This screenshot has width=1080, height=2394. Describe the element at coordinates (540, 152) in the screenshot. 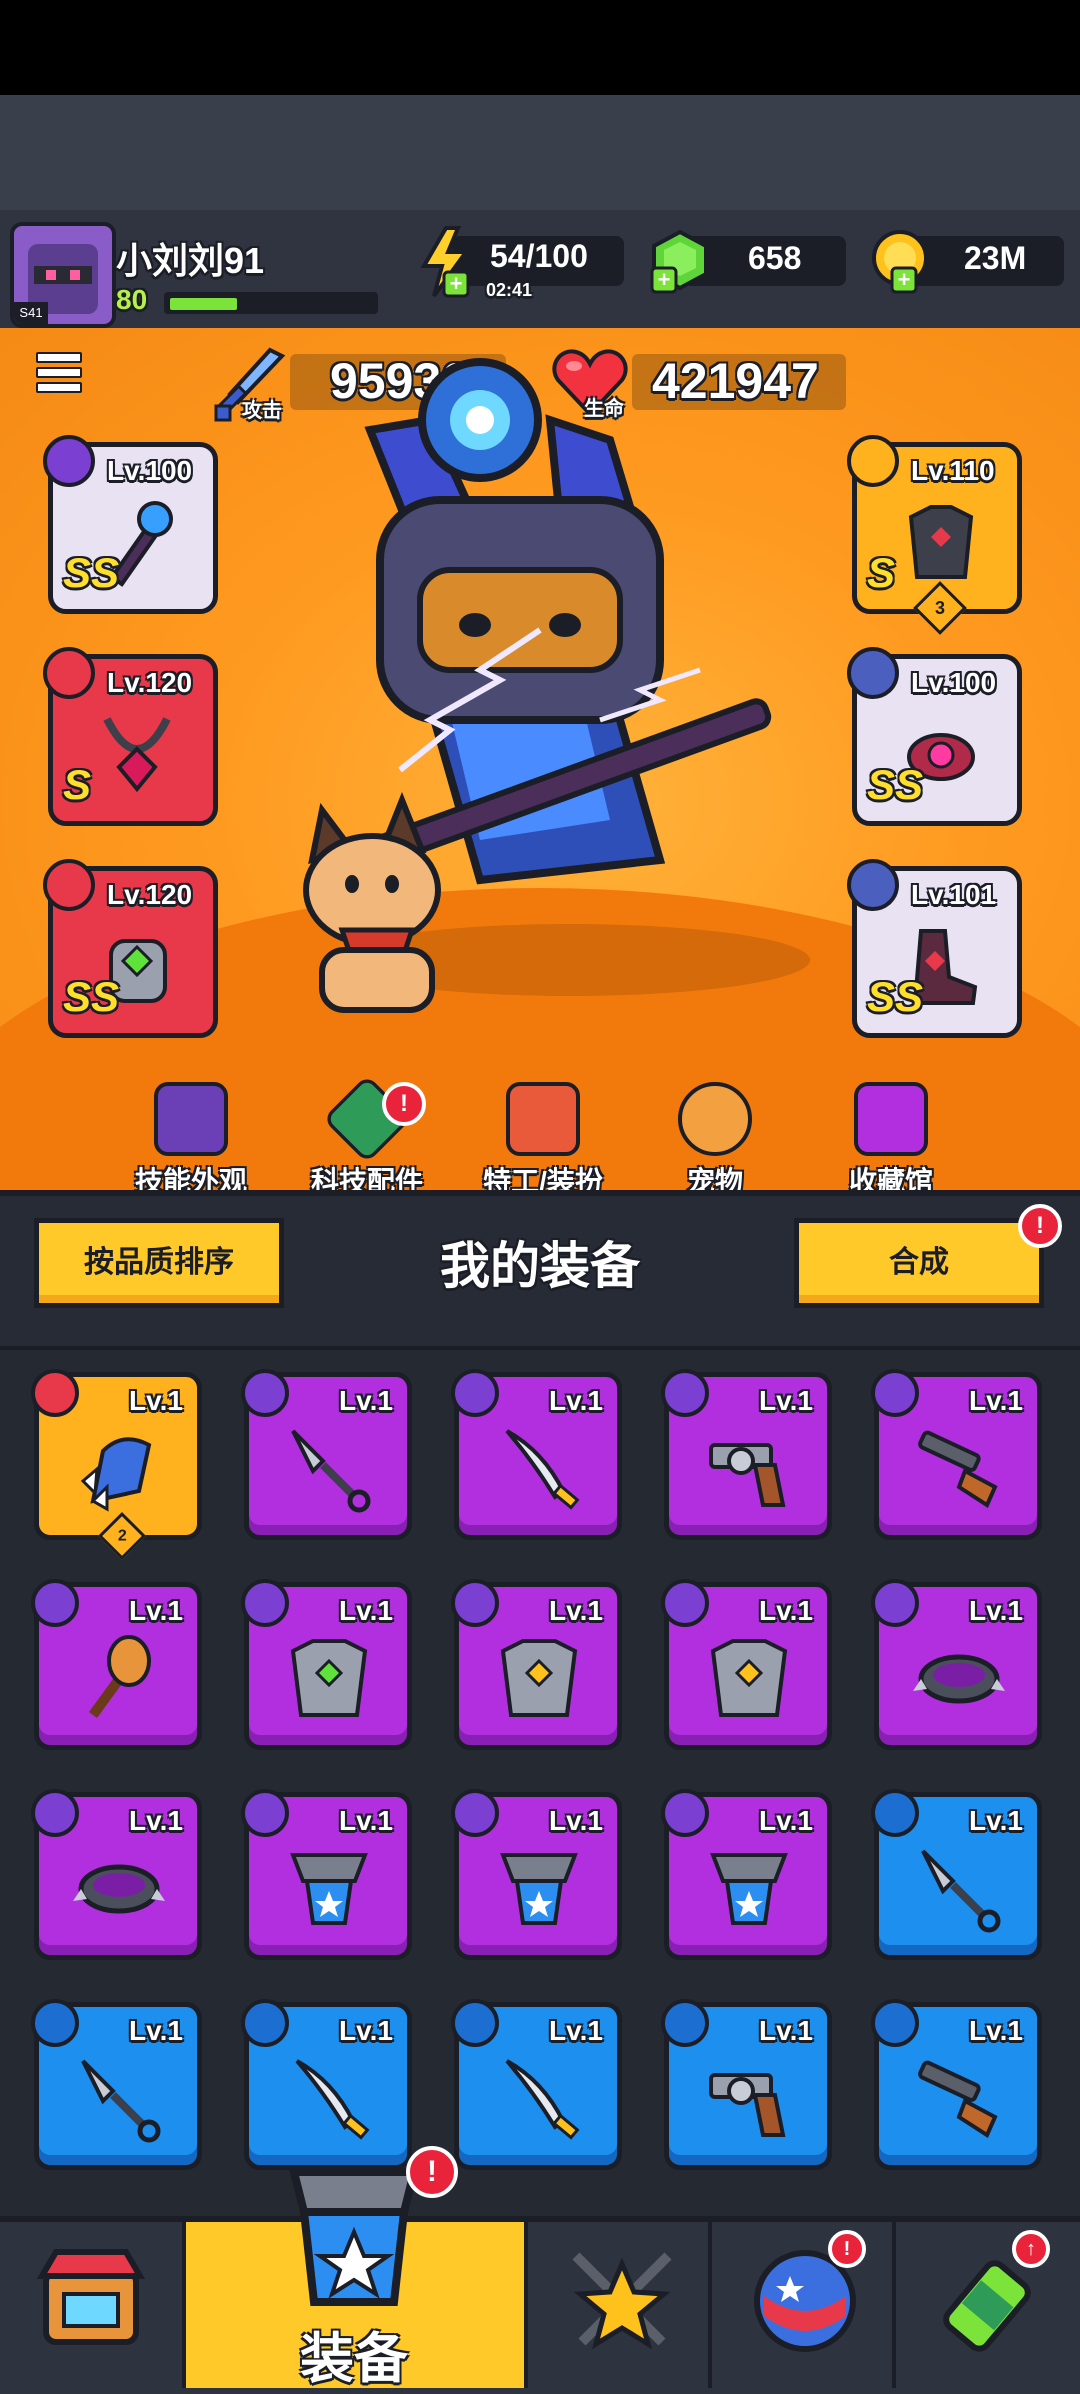

I see `title-bar` at that location.